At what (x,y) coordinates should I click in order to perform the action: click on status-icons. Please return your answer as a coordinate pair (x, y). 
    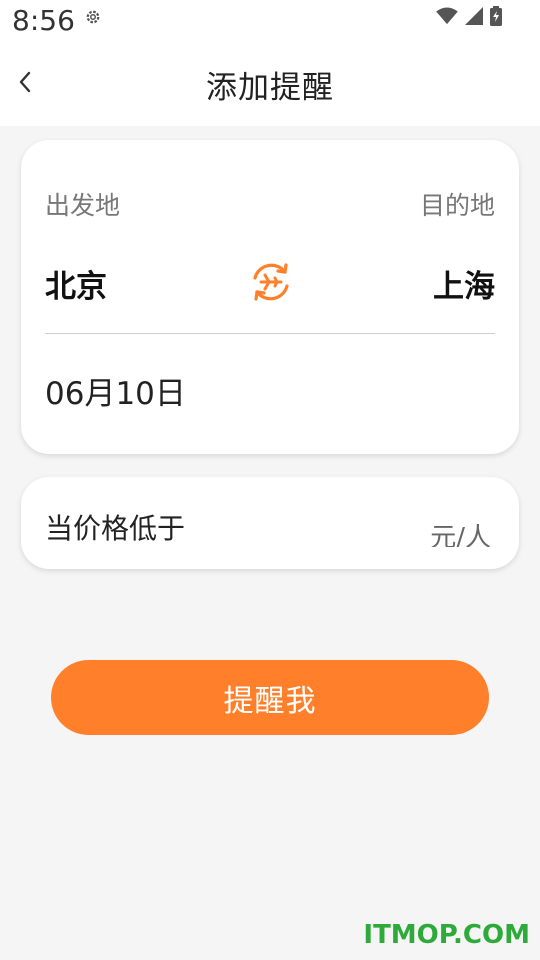
    Looking at the image, I should click on (469, 18).